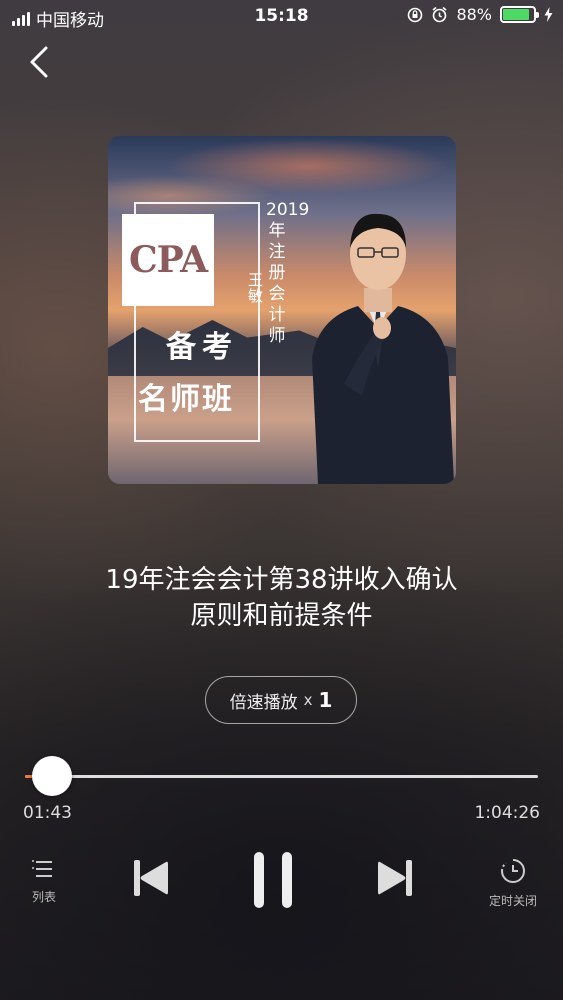 The height and width of the screenshot is (1000, 563). Describe the element at coordinates (39, 62) in the screenshot. I see `chevron-left-icon` at that location.